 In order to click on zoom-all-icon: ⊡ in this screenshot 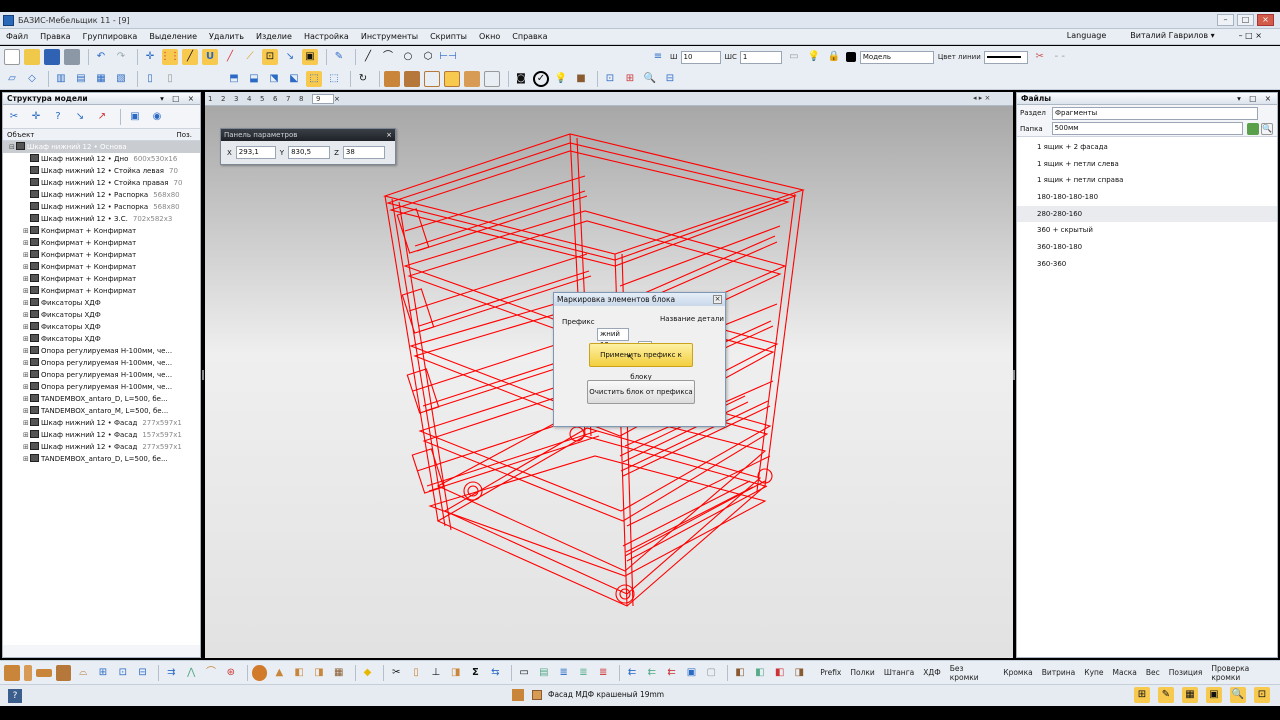, I will do `click(610, 79)`.